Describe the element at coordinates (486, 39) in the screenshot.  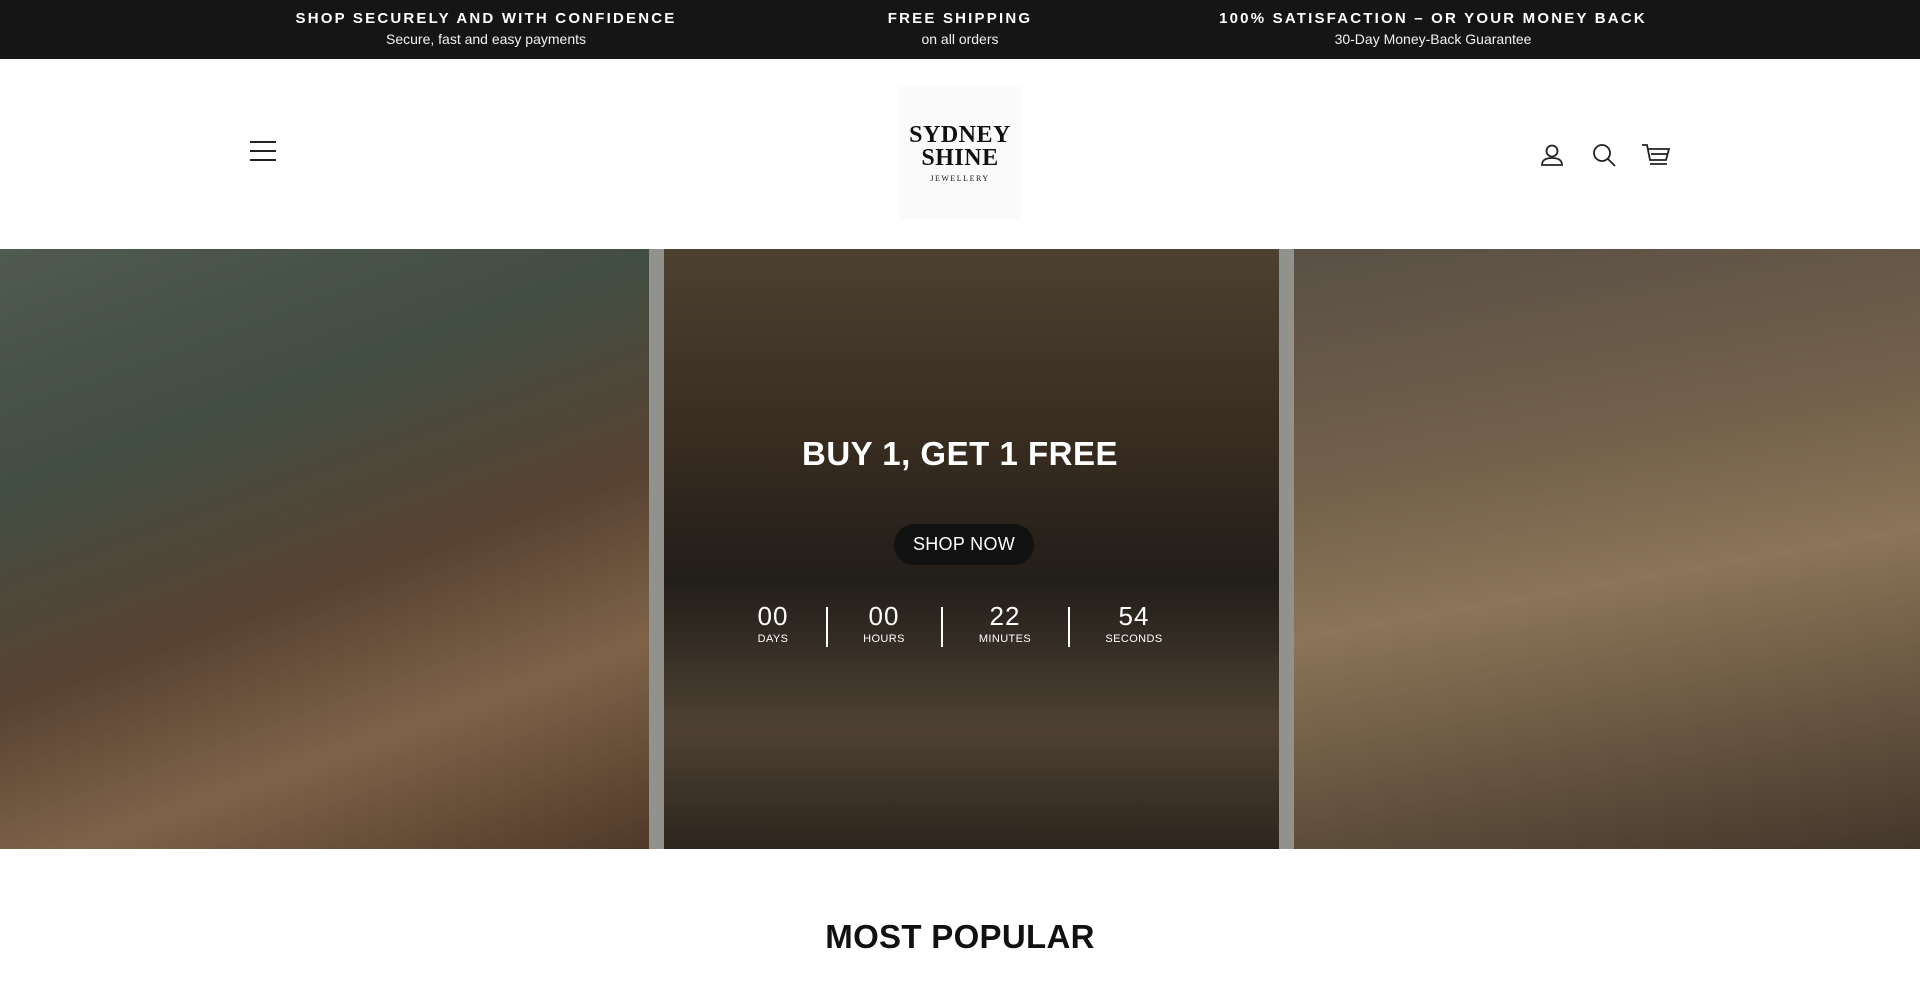
I see `announcement-subtitle: Secure, fast and easy payments` at that location.